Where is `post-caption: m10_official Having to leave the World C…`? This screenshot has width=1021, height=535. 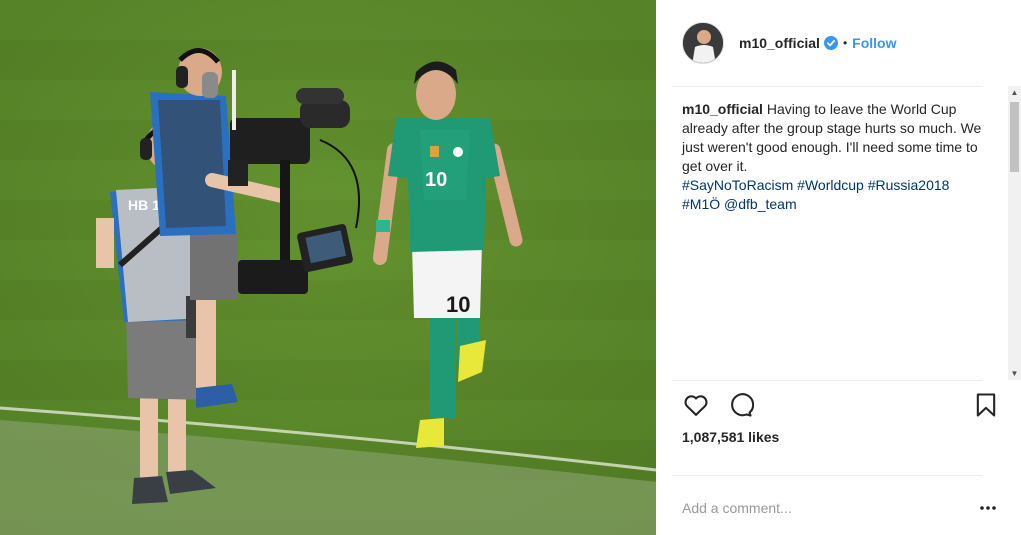 post-caption: m10_official Having to leave the World C… is located at coordinates (832, 157).